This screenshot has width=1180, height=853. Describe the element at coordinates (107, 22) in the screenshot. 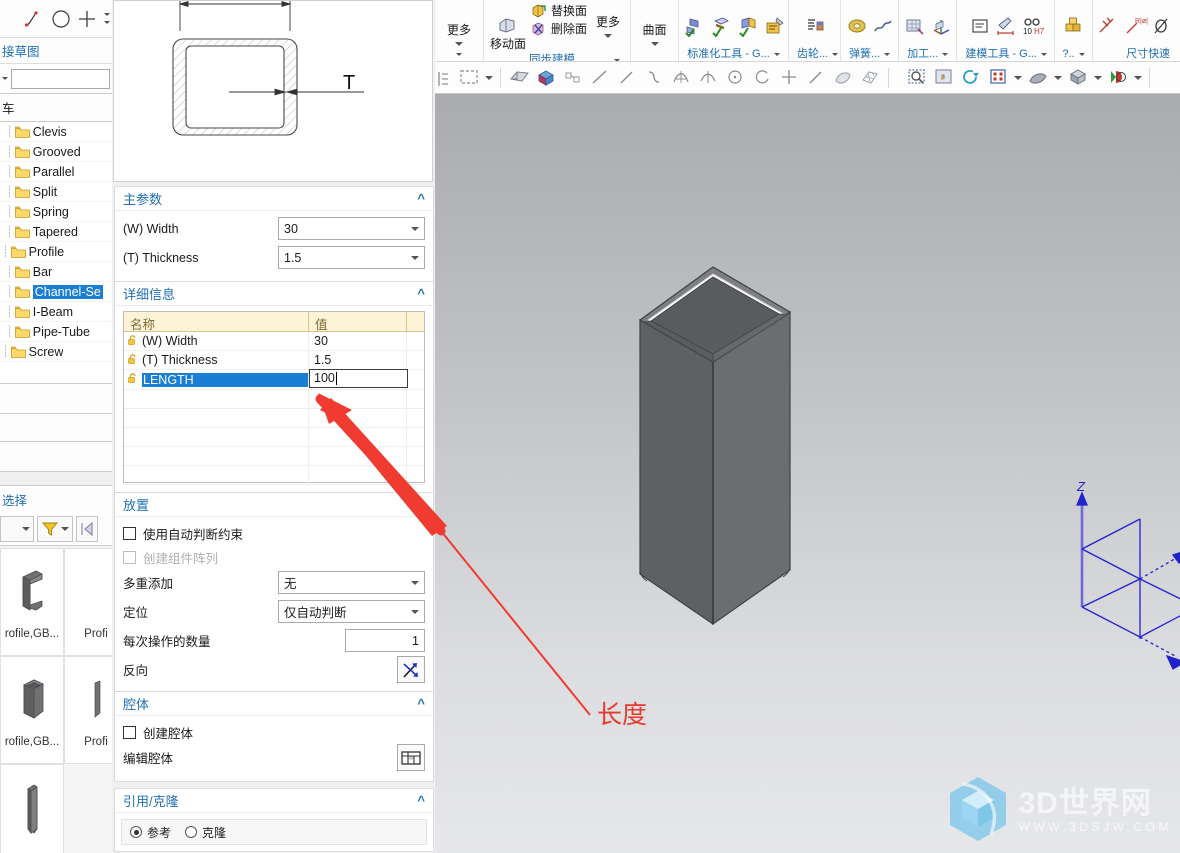

I see `more-caret-icon` at that location.